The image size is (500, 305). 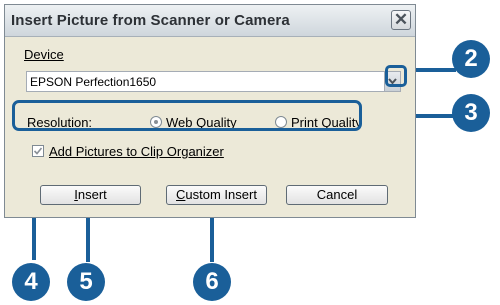 What do you see at coordinates (93, 82) in the screenshot?
I see `device-selected-value: EPSON Perfection1650` at bounding box center [93, 82].